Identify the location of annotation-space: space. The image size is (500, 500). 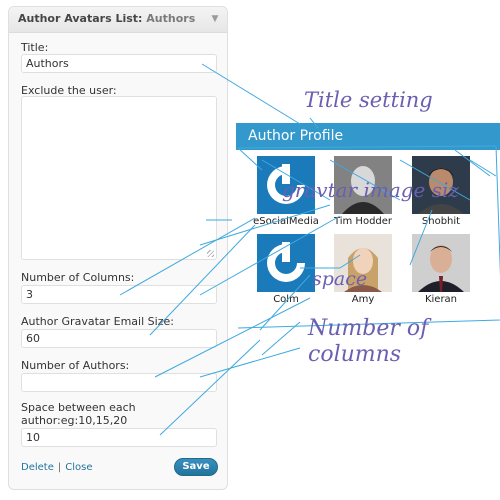
(340, 279).